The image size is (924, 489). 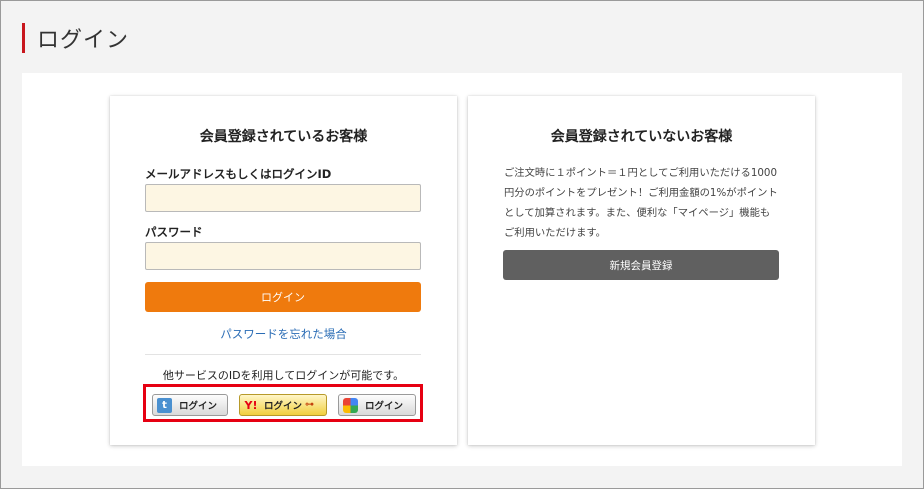 What do you see at coordinates (198, 406) in the screenshot?
I see `twitter-login-label: ログイン` at bounding box center [198, 406].